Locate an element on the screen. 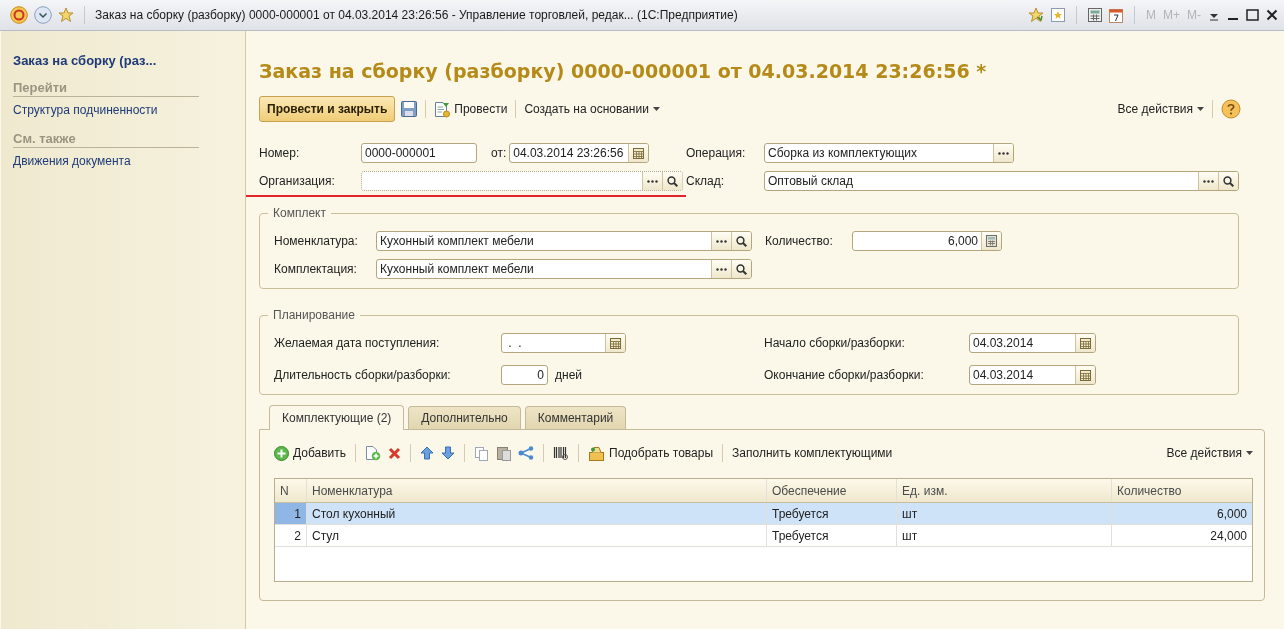 The width and height of the screenshot is (1284, 629). field-label: Организация: is located at coordinates (297, 181).